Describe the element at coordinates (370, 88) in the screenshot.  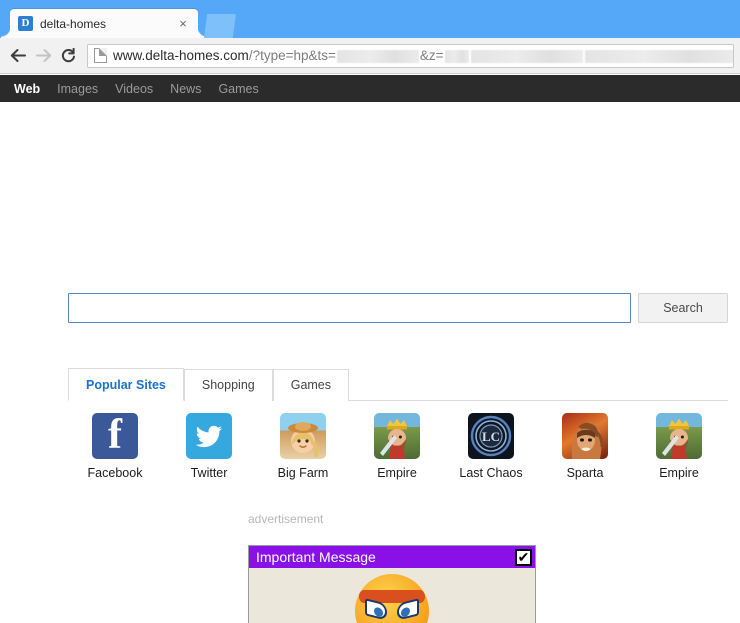
I see `site-topnav: Web Images Videos News Games` at that location.